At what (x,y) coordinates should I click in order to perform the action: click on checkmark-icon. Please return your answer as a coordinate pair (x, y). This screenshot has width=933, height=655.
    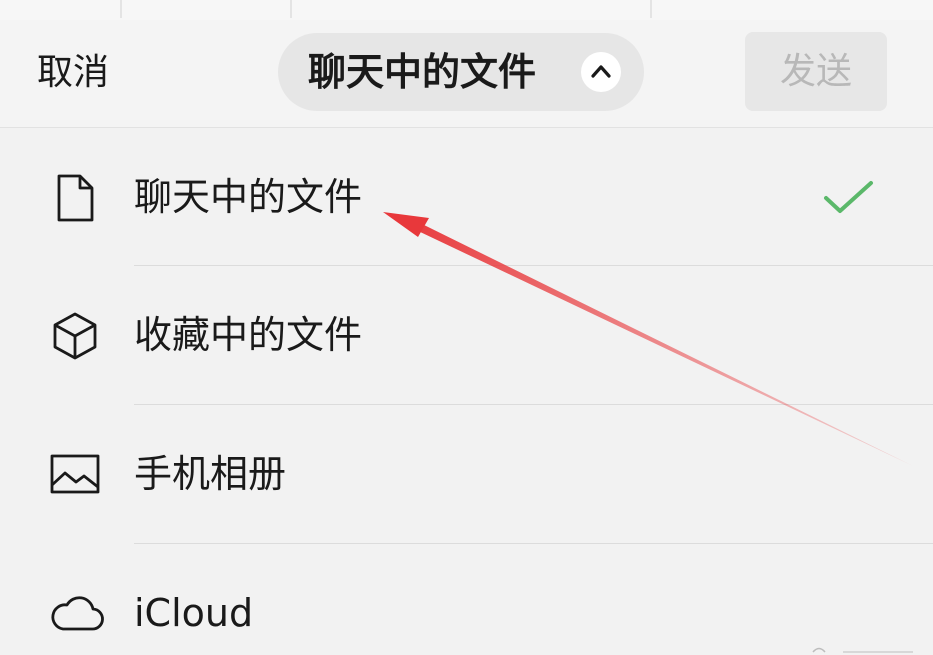
    Looking at the image, I should click on (849, 200).